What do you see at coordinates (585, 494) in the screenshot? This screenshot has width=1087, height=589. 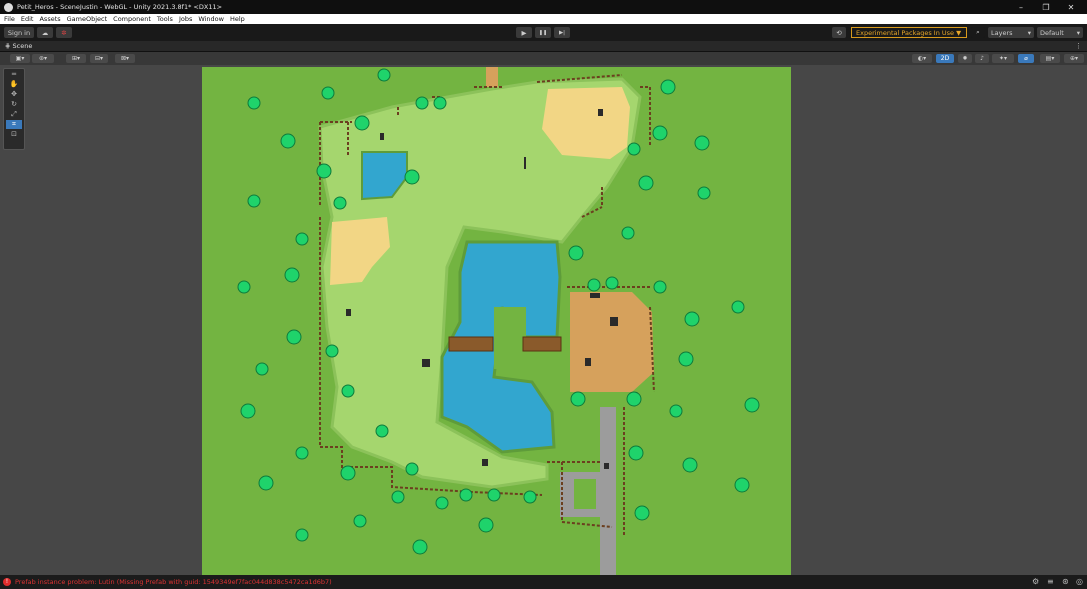 I see `stone-road-hole` at bounding box center [585, 494].